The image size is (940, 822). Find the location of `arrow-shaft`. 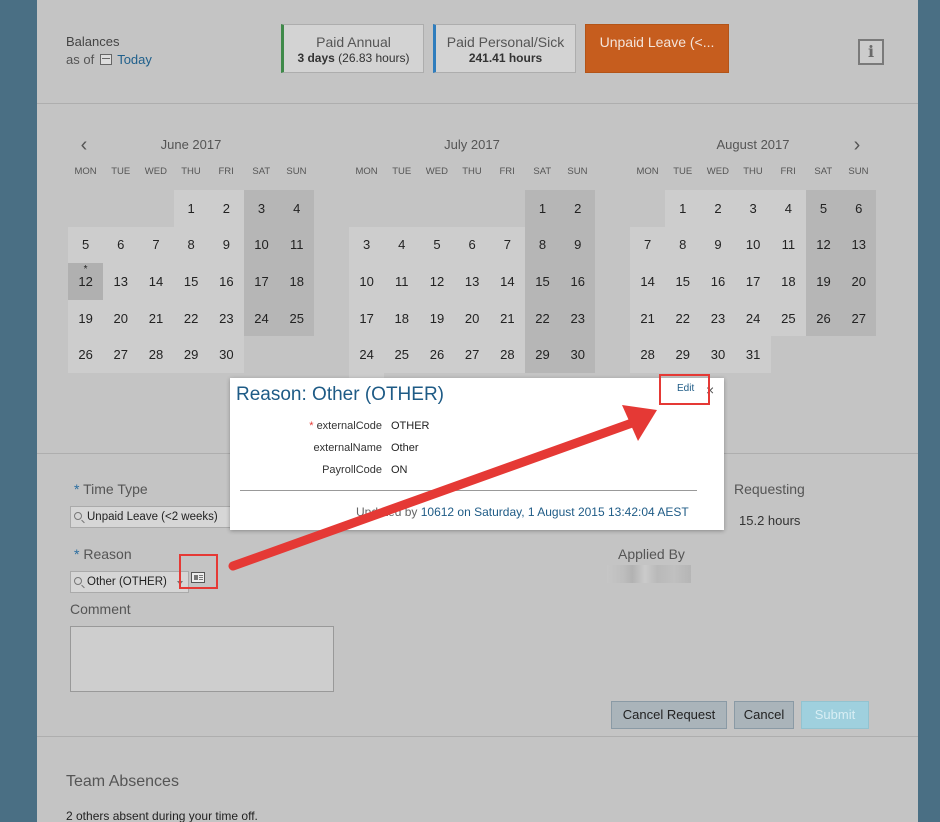

arrow-shaft is located at coordinates (432, 494).